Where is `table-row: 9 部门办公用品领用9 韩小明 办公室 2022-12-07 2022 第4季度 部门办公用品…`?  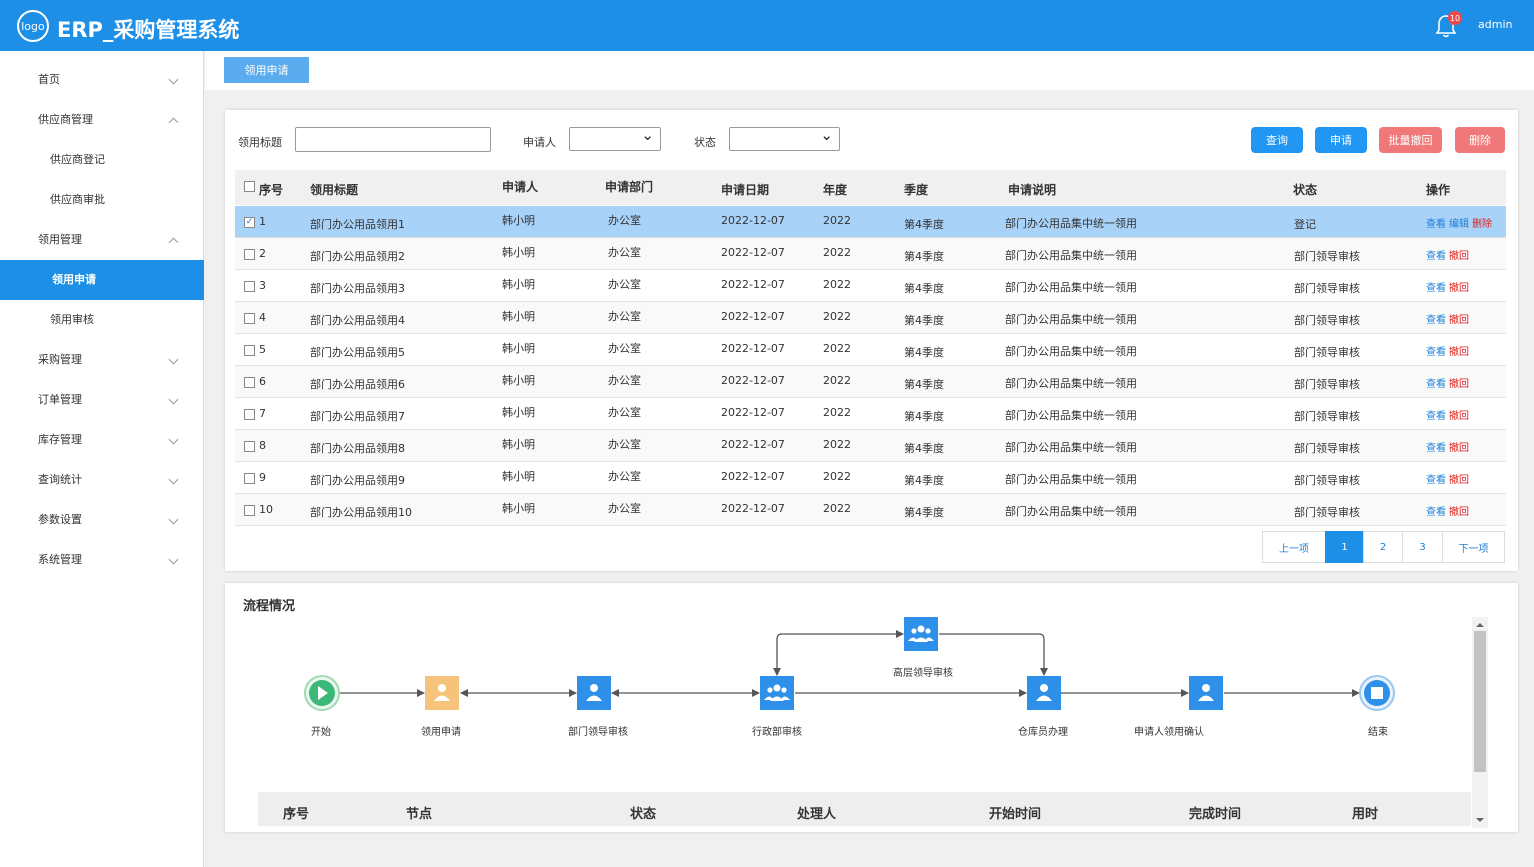
table-row: 9 部门办公用品领用9 韩小明 办公室 2022-12-07 2022 第4季度 部门办公用品… is located at coordinates (870, 478).